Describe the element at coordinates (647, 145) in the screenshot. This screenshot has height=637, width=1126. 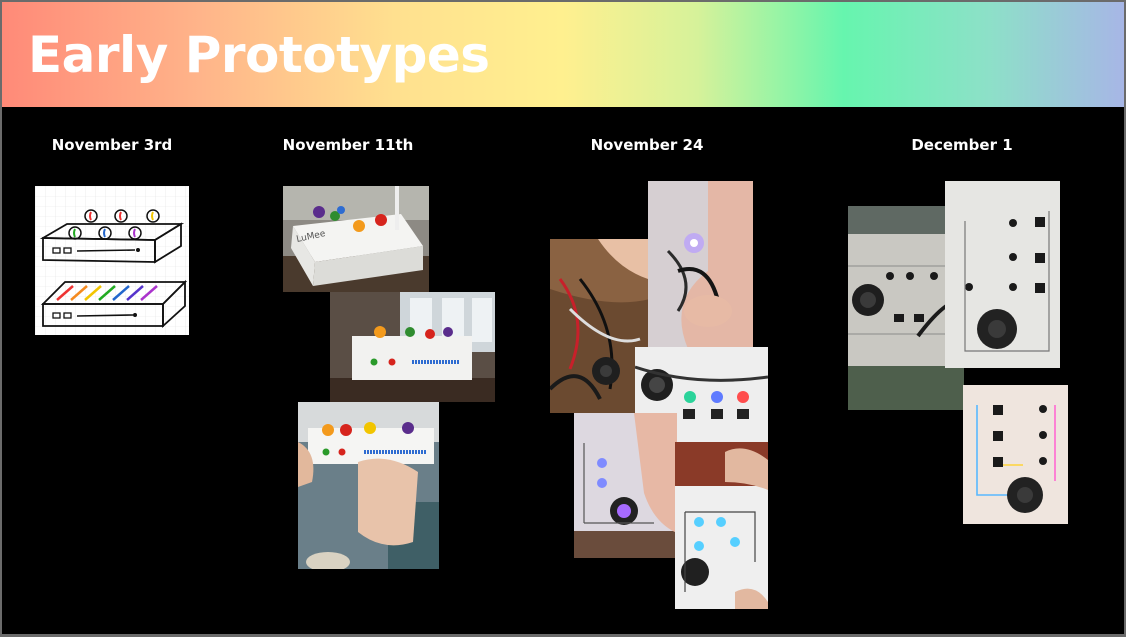
I see `date-label-nov-24: November 24` at that location.